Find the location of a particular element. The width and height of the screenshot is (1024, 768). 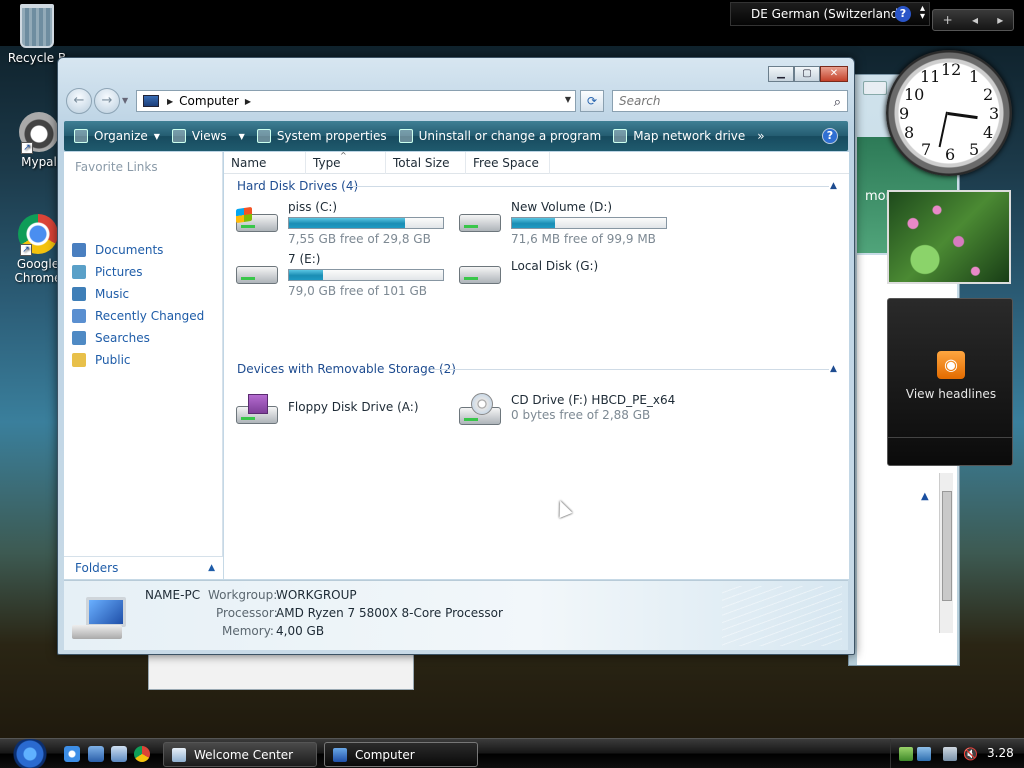

minimize-button: ▁ is located at coordinates (781, 74).